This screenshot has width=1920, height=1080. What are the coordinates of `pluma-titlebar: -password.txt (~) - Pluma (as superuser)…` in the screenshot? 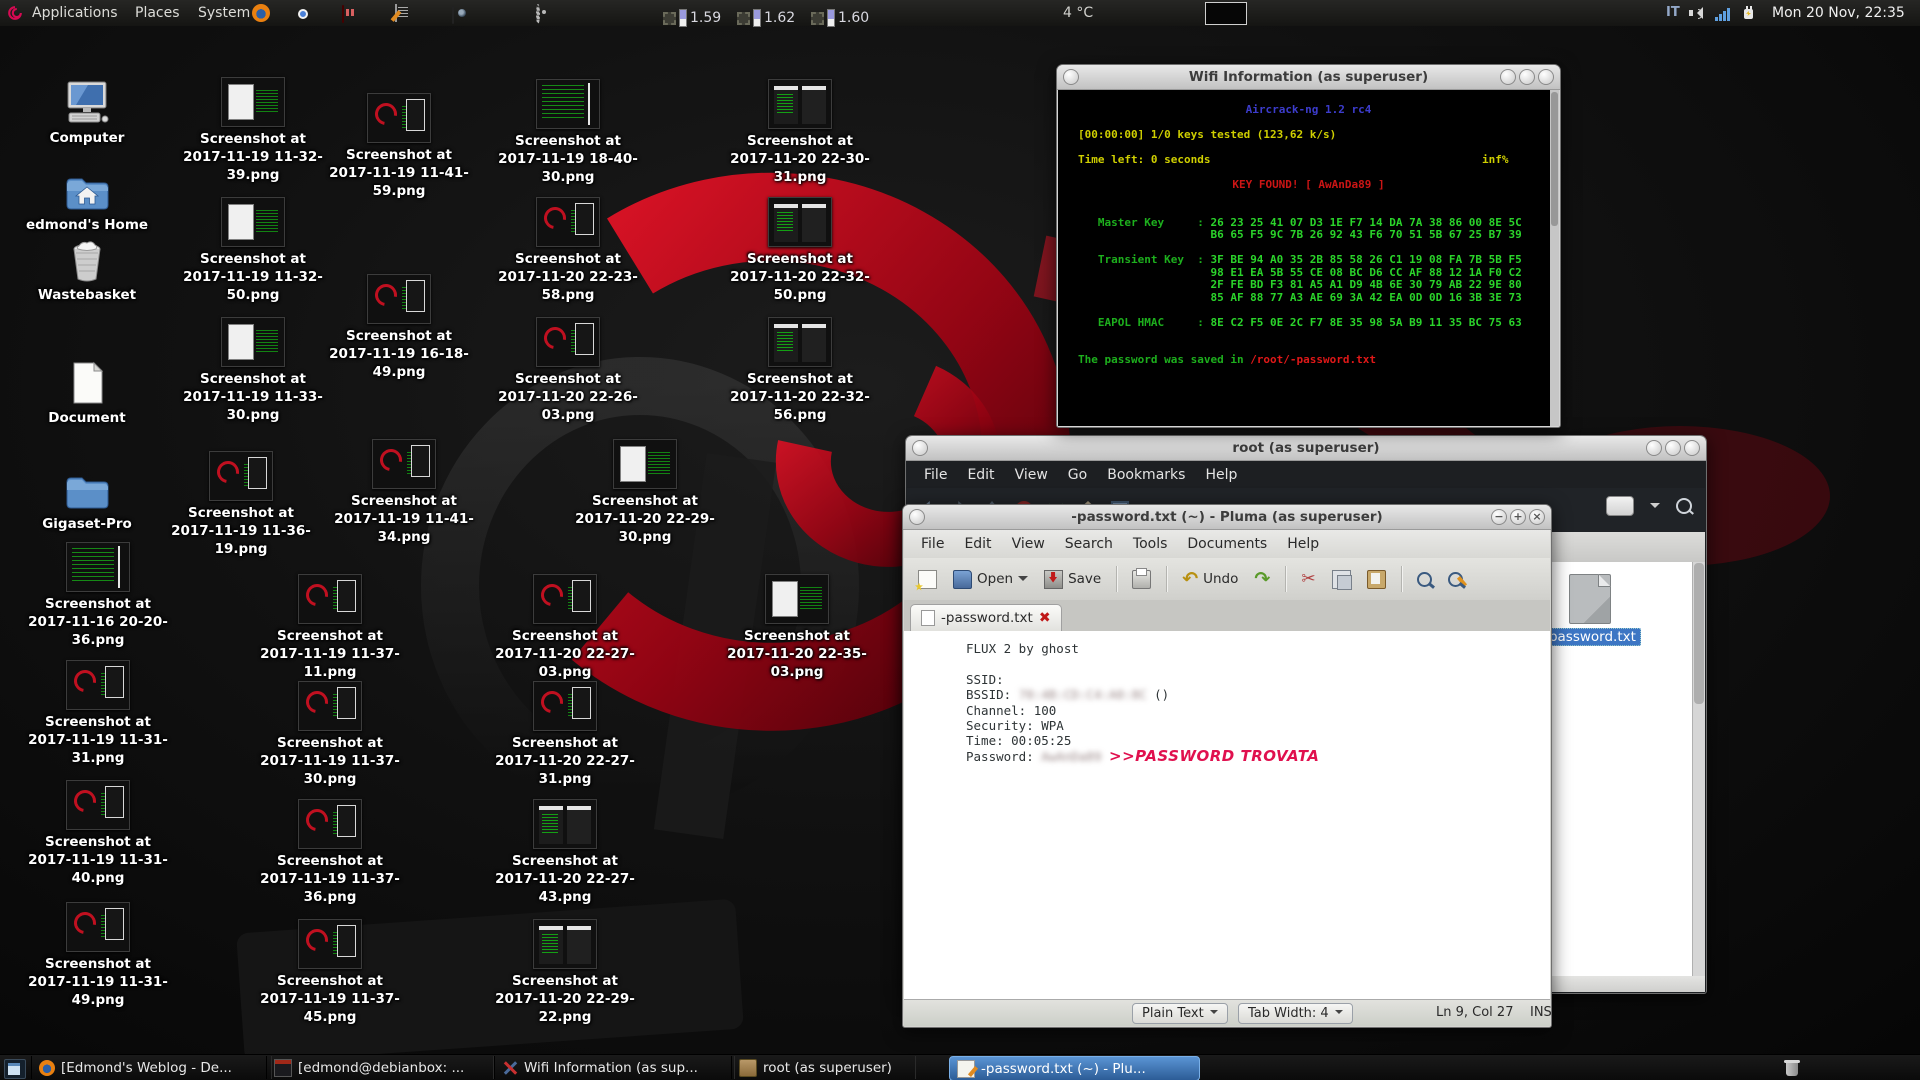 It's located at (1227, 517).